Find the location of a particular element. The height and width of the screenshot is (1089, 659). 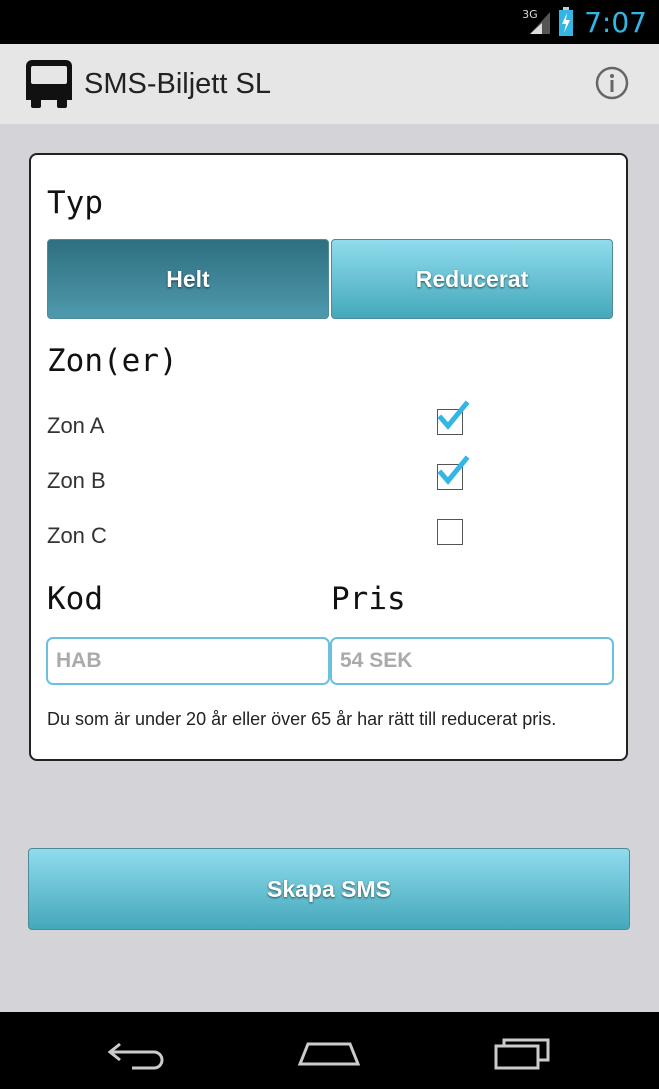

code-input is located at coordinates (188, 661).